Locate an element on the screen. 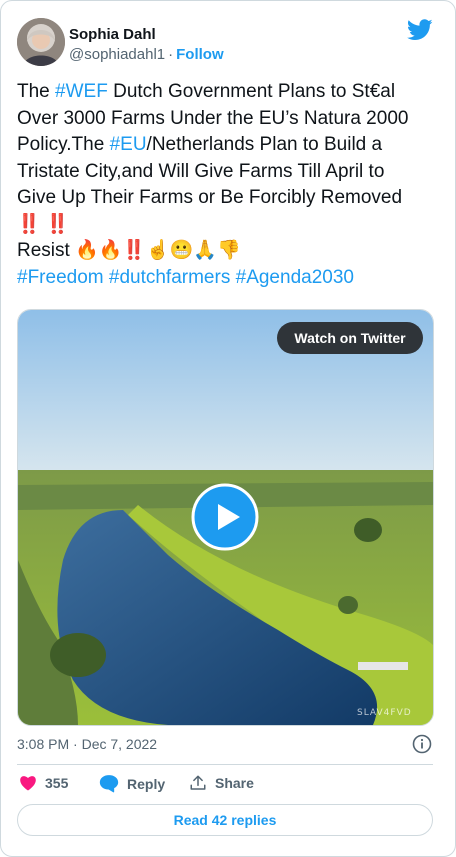 Image resolution: width=456 pixels, height=857 pixels. author-handle-row: @sophiadahl1 · Follow is located at coordinates (146, 54).